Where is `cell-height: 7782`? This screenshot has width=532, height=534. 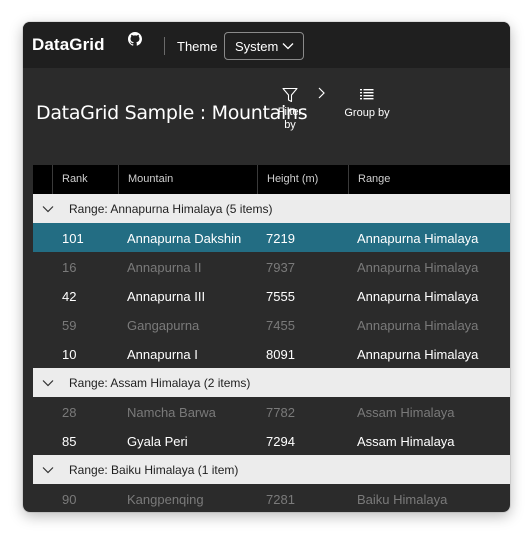 cell-height: 7782 is located at coordinates (280, 412).